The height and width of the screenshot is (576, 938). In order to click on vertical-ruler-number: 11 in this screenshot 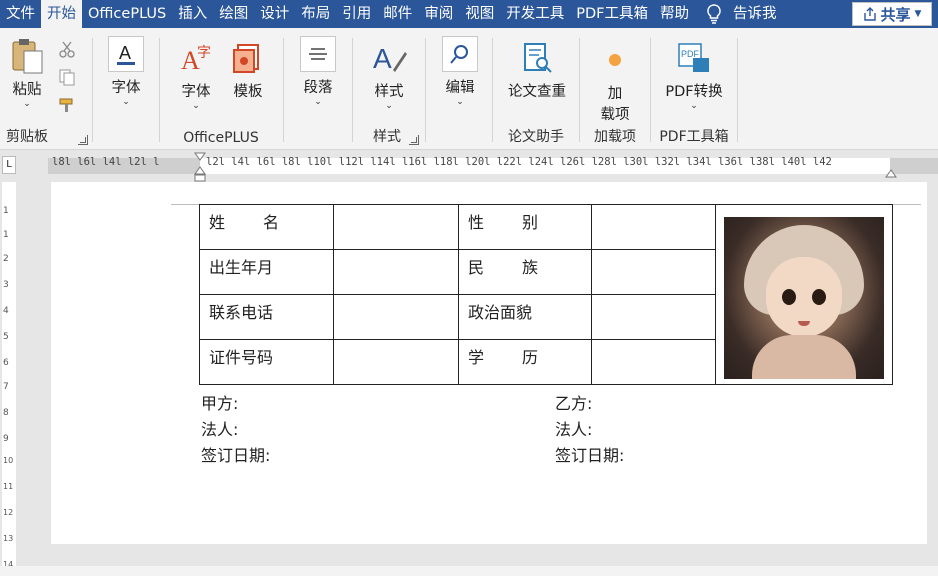, I will do `click(8, 486)`.